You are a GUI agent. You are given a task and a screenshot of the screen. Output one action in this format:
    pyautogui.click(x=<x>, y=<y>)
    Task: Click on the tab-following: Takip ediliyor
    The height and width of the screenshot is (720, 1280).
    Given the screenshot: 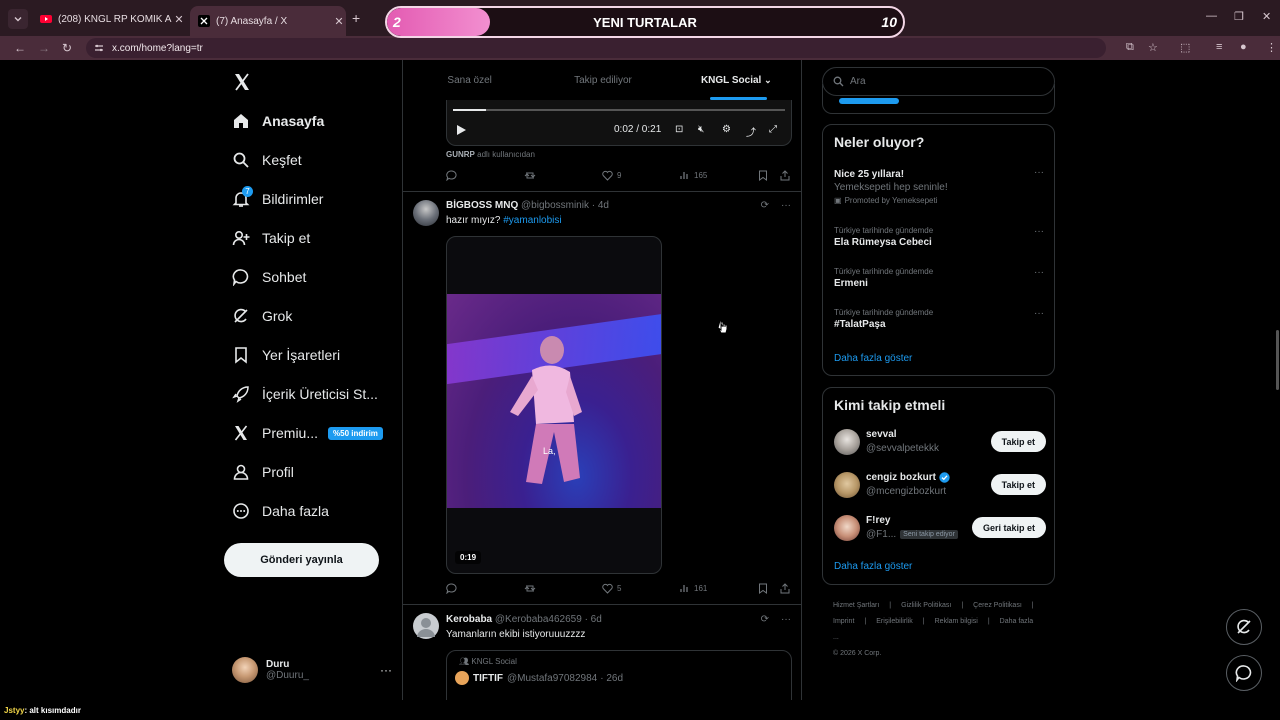 What is the action you would take?
    pyautogui.click(x=602, y=80)
    